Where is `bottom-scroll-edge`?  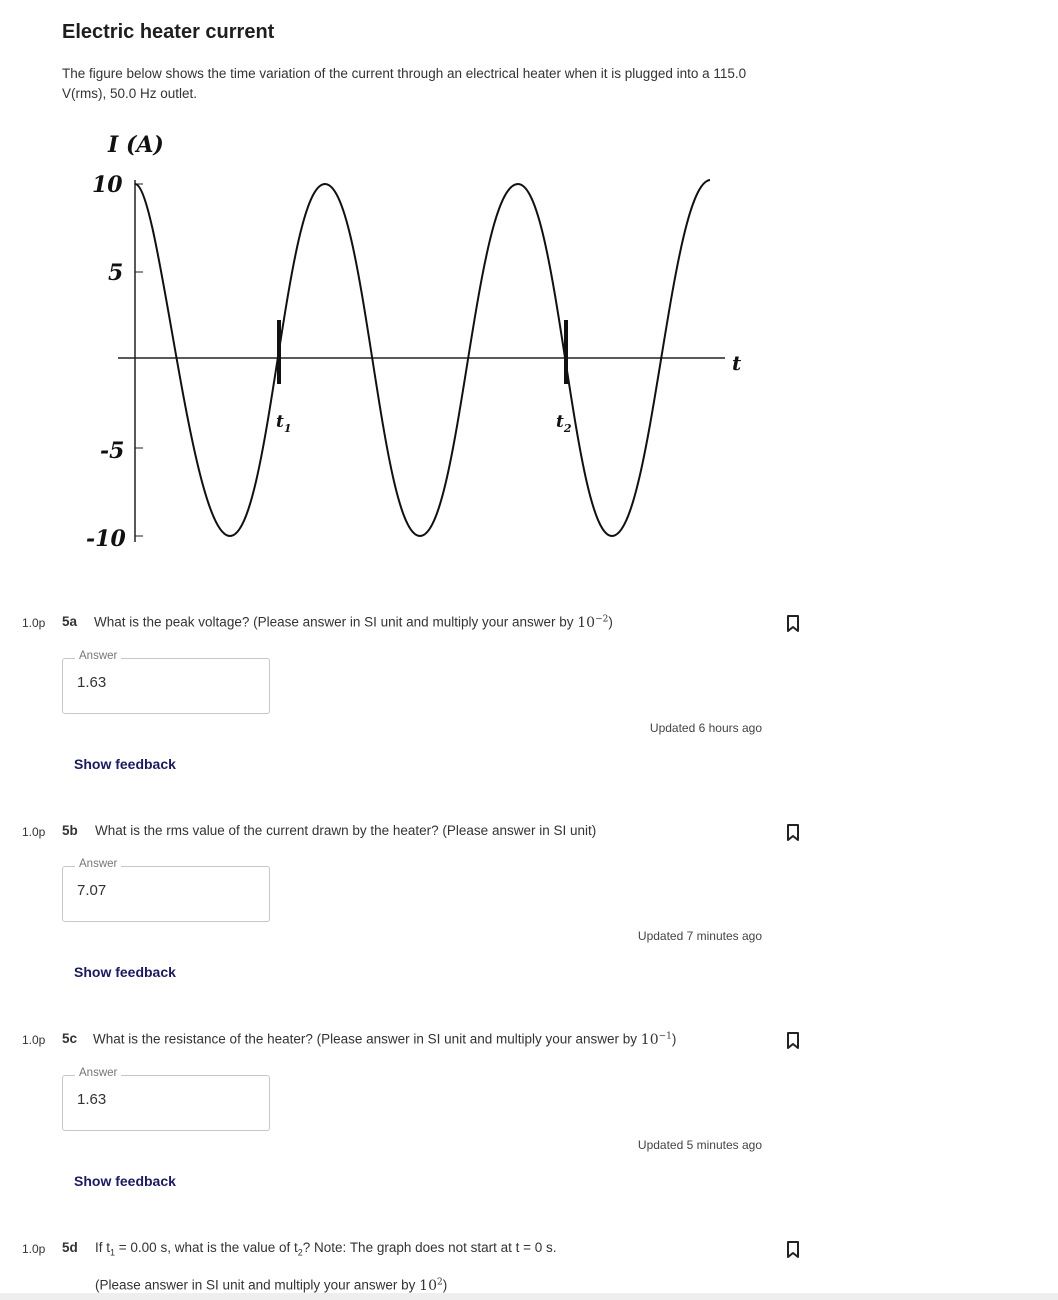 bottom-scroll-edge is located at coordinates (529, 1296).